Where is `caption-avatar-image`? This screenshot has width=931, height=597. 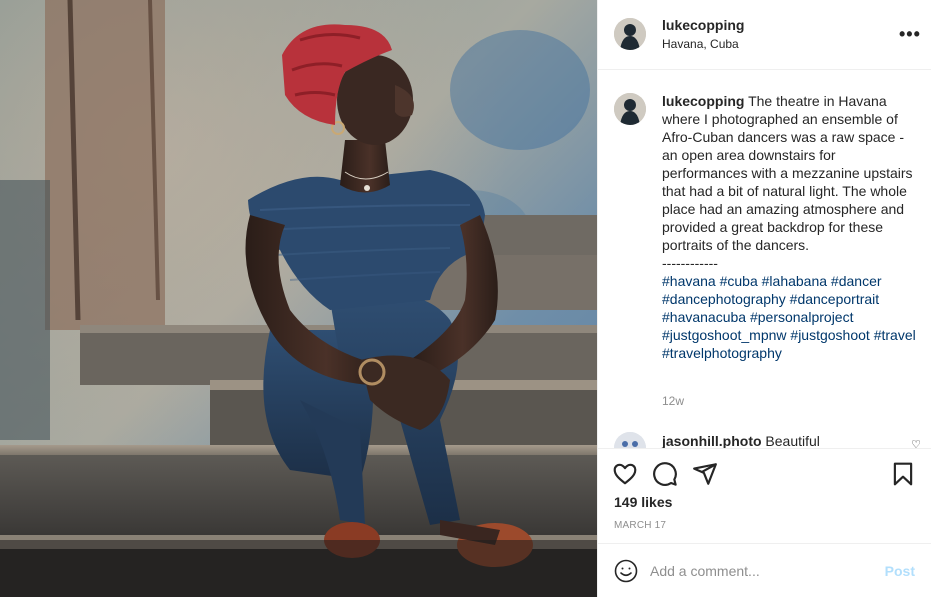 caption-avatar-image is located at coordinates (630, 109).